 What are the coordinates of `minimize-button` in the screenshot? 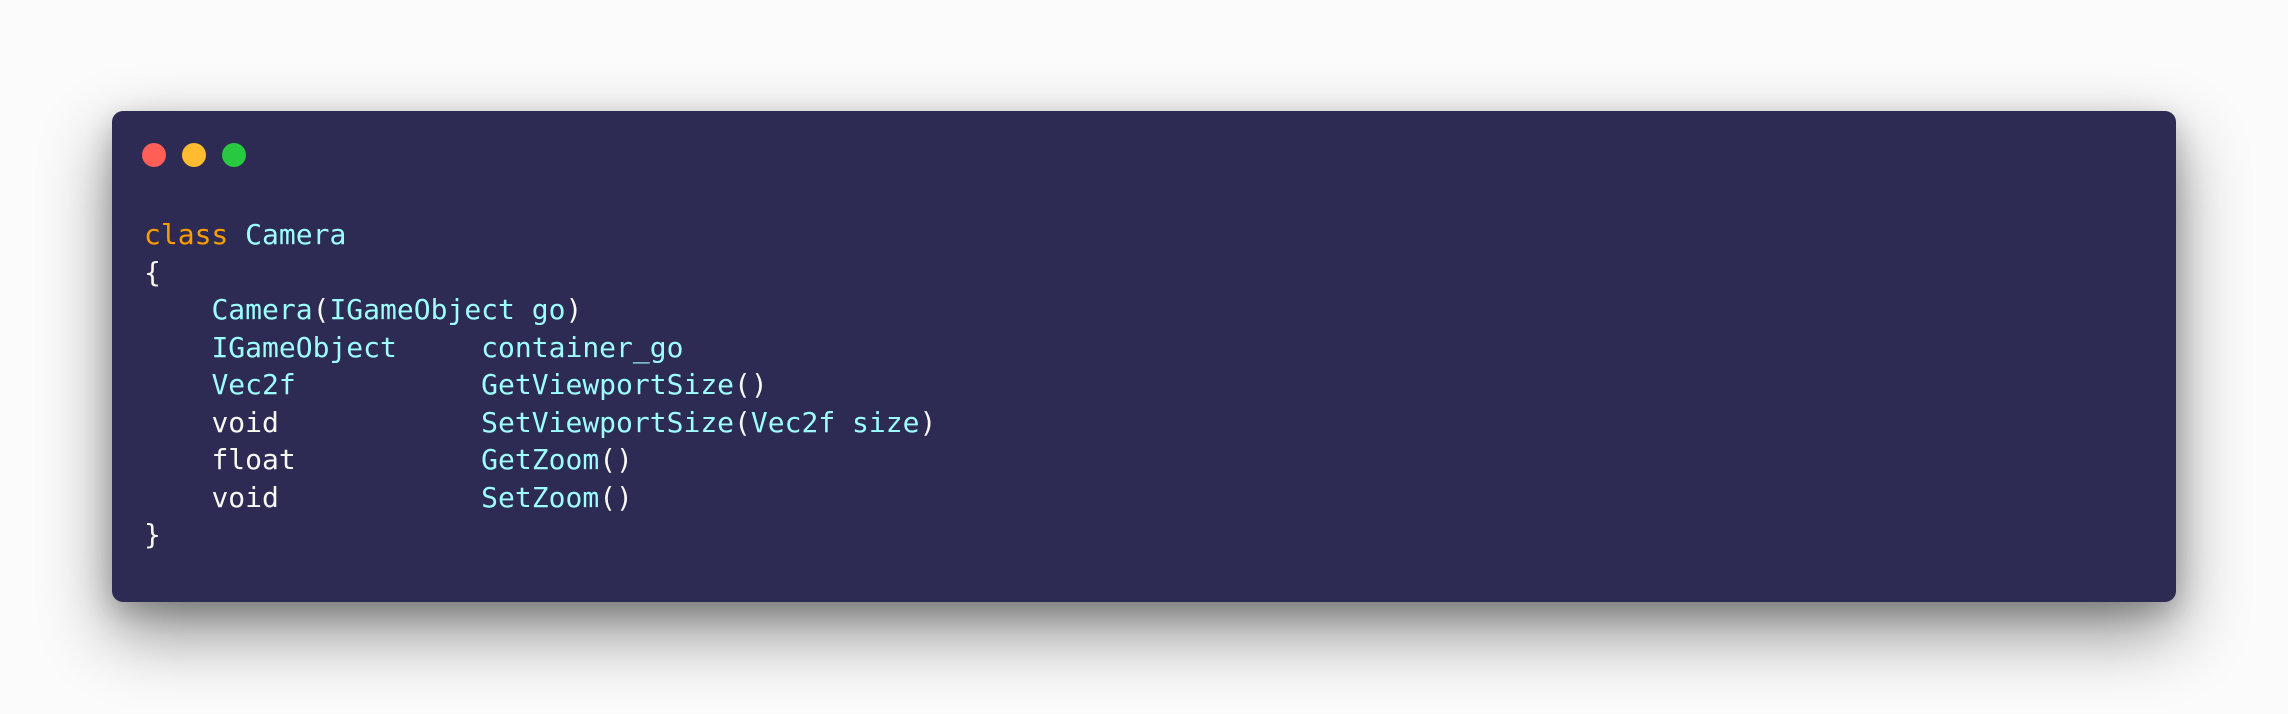 It's located at (194, 155).